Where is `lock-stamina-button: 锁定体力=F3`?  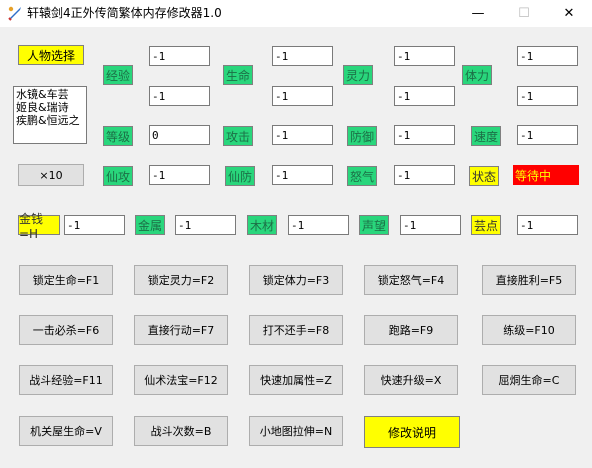
lock-stamina-button: 锁定体力=F3 is located at coordinates (296, 280).